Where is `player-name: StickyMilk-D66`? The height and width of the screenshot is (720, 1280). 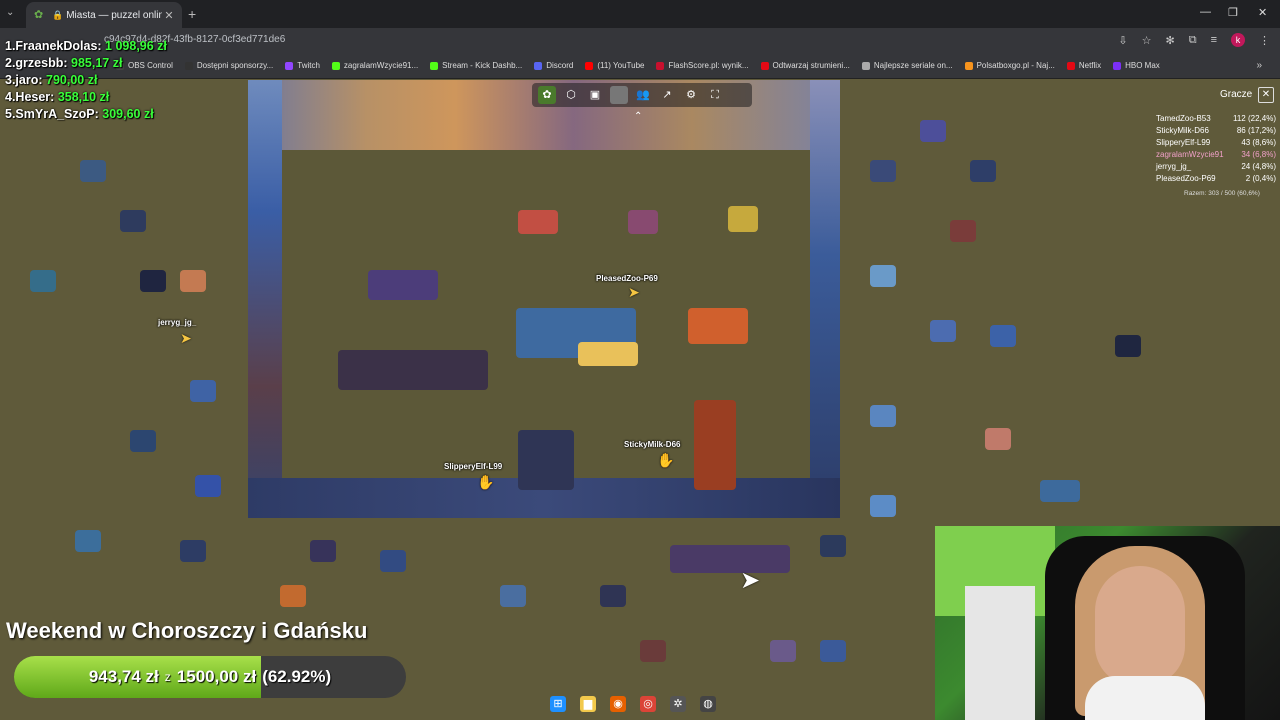 player-name: StickyMilk-D66 is located at coordinates (1182, 130).